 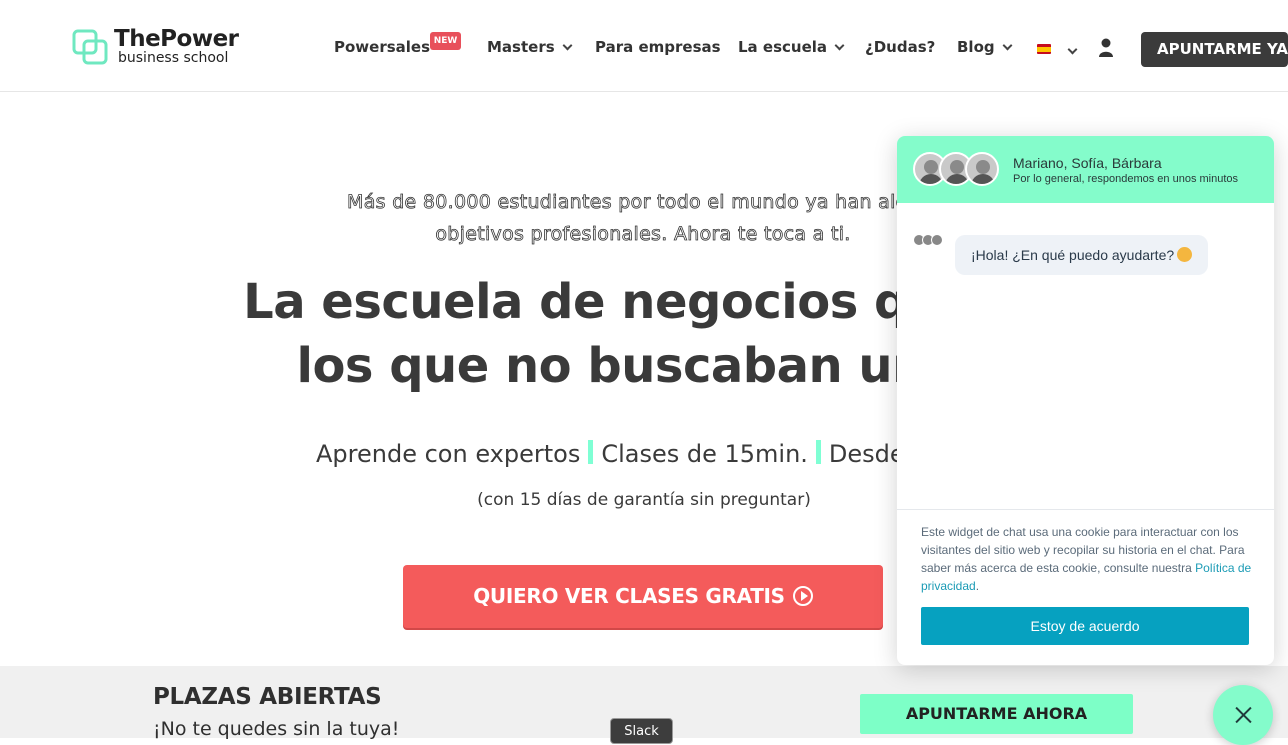 I want to click on nav-item-para-empresas: Para empresas, so click(x=658, y=47).